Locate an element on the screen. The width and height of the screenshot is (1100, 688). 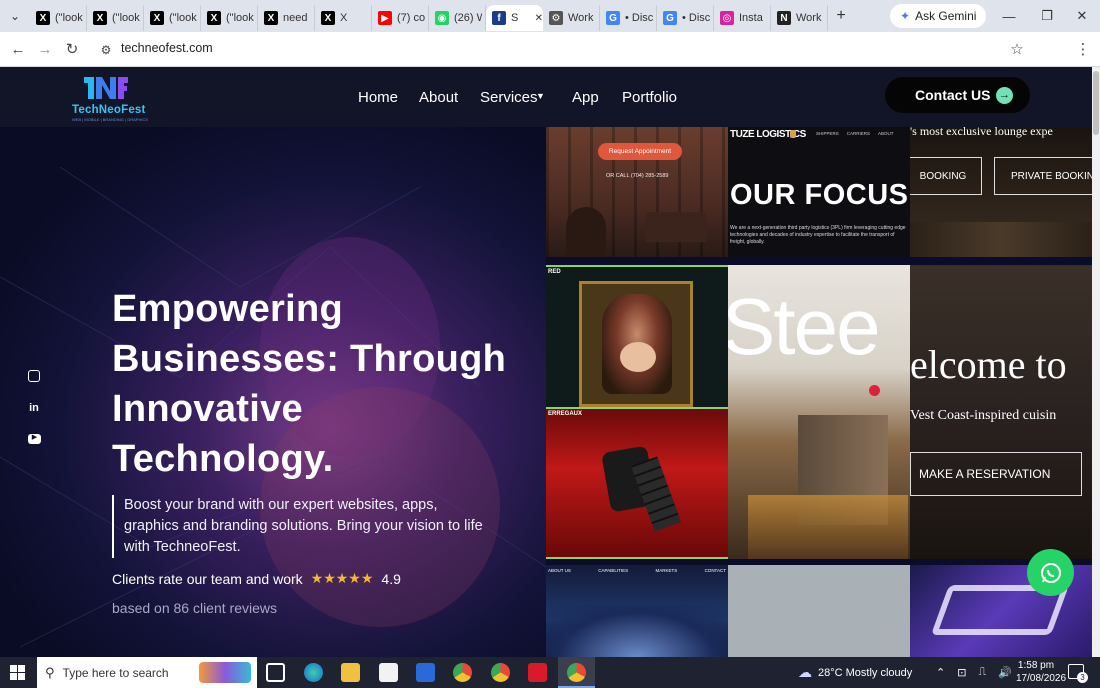
browser-tab: XX is located at coordinates (343, 18).